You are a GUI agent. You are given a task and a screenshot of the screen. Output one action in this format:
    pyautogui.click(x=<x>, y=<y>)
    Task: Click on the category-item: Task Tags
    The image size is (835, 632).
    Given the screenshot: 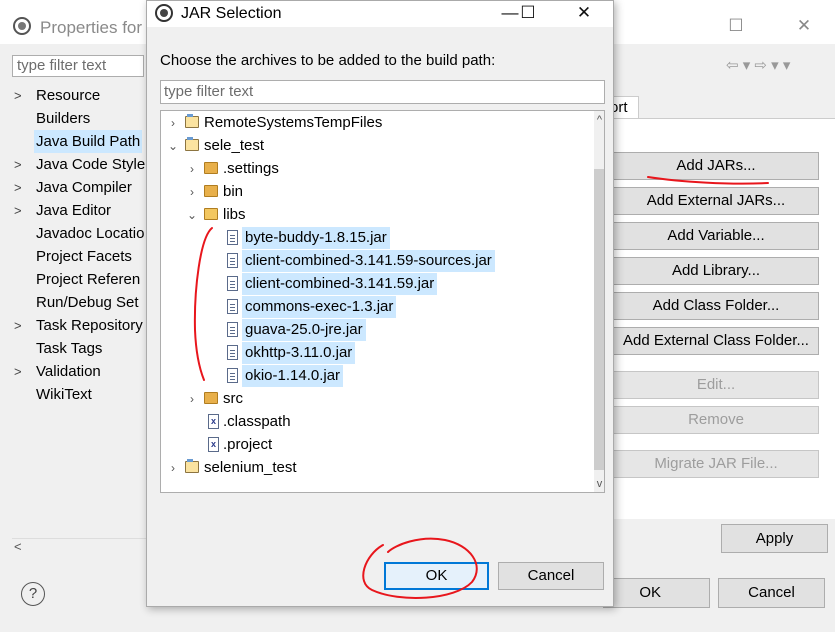 What is the action you would take?
    pyautogui.click(x=81, y=348)
    